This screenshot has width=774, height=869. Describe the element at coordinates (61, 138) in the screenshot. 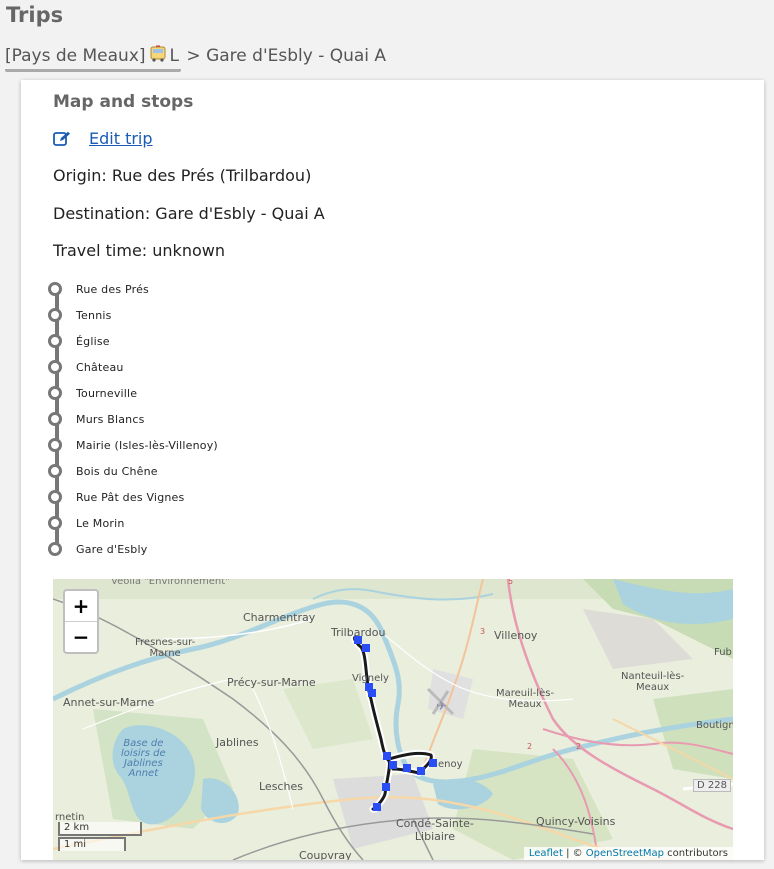

I see `edit-icon` at that location.